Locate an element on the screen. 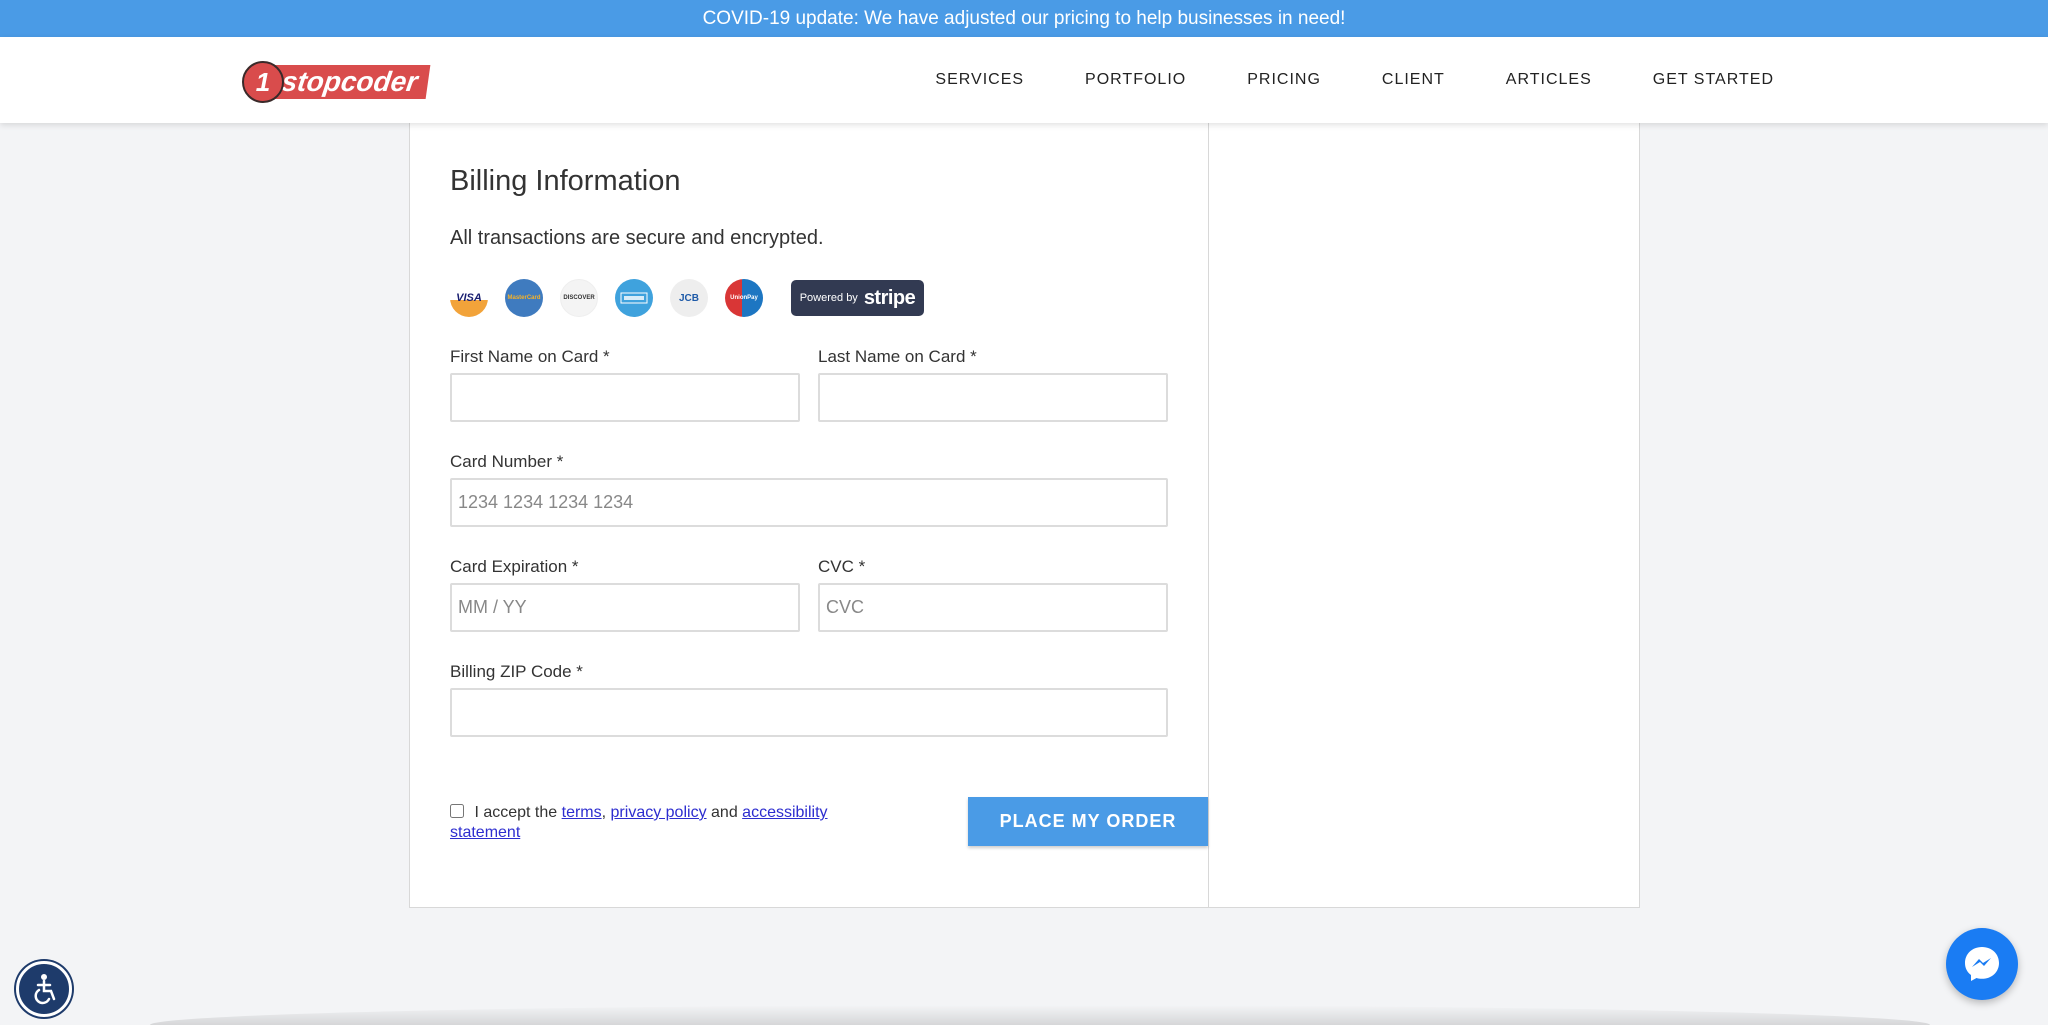  last-name-input is located at coordinates (993, 397).